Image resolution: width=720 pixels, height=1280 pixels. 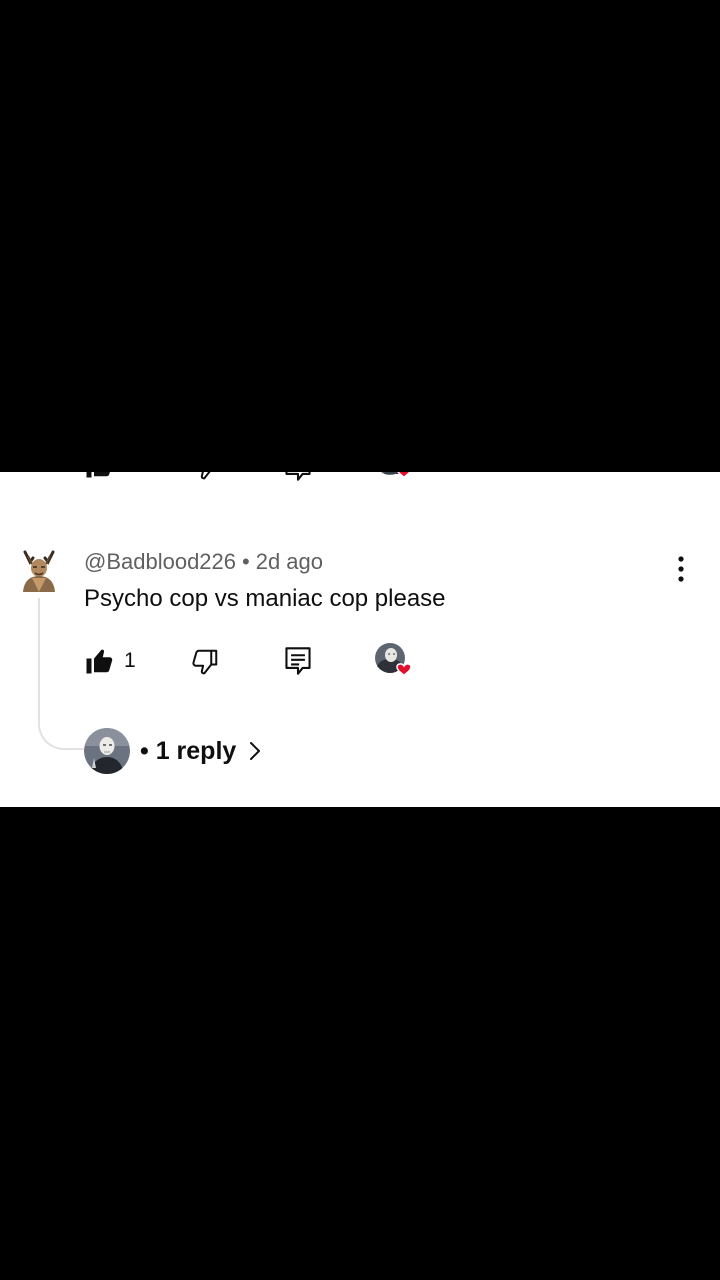 I want to click on dislike-button, so click(x=205, y=662).